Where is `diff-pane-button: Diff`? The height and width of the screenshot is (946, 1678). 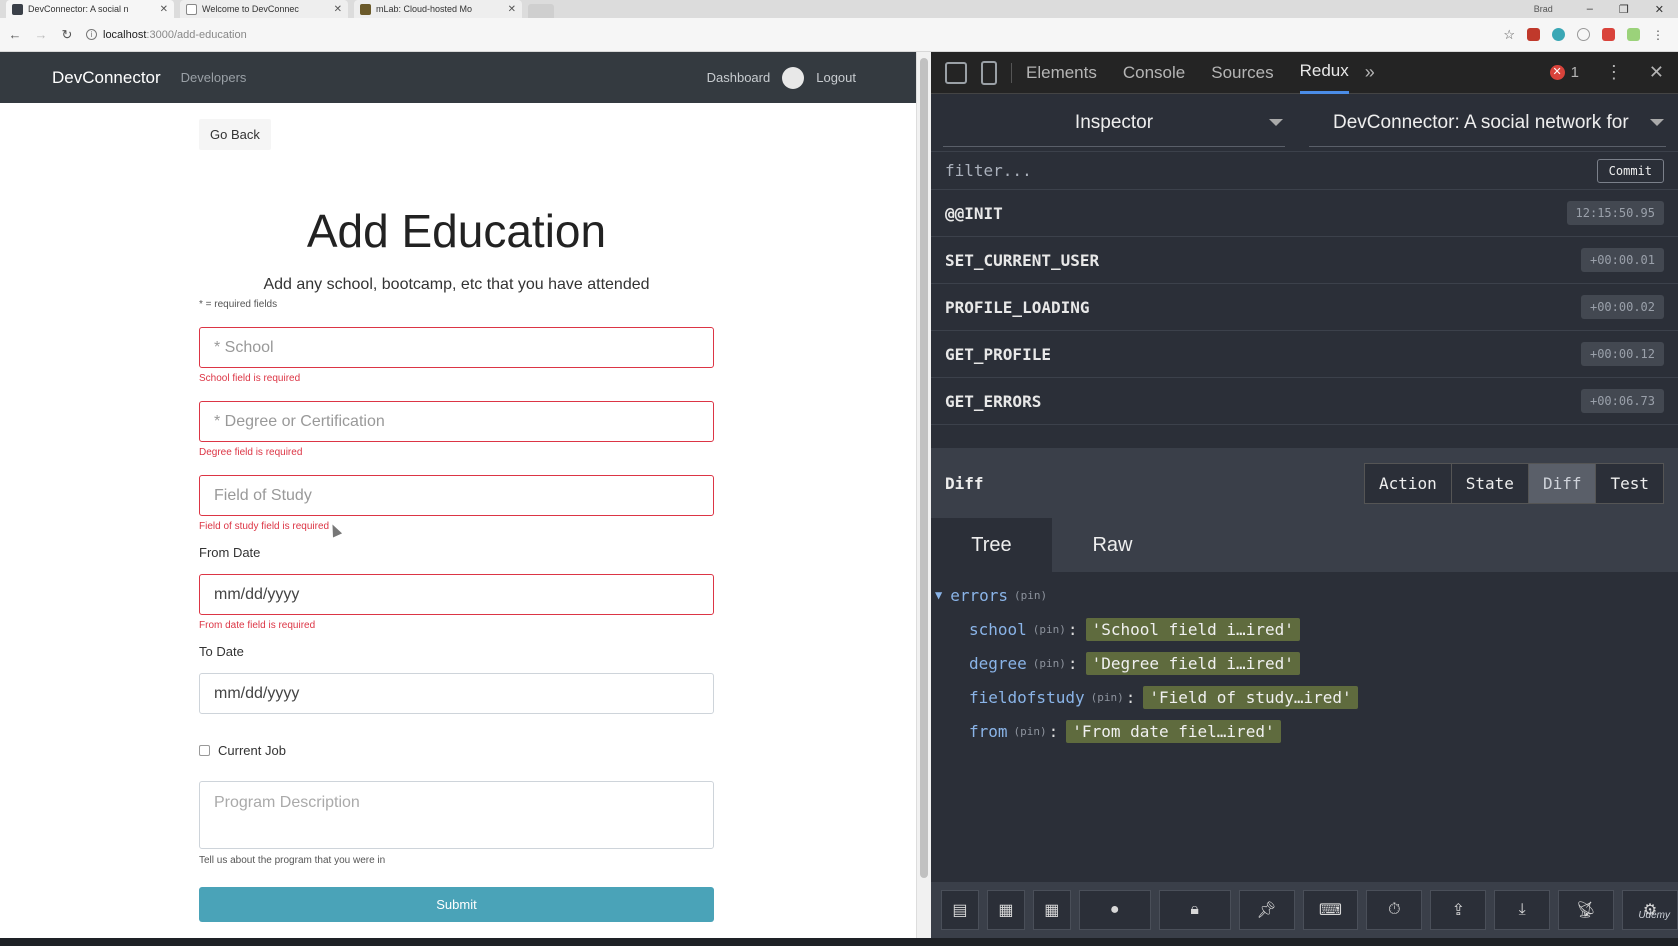
diff-pane-button: Diff is located at coordinates (1561, 483).